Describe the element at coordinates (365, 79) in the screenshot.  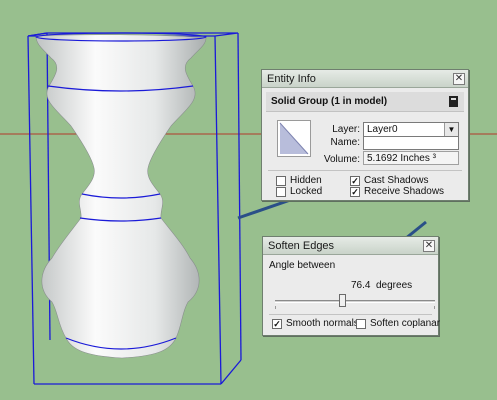
I see `entity-info-titlebar: Entity Info ✕` at that location.